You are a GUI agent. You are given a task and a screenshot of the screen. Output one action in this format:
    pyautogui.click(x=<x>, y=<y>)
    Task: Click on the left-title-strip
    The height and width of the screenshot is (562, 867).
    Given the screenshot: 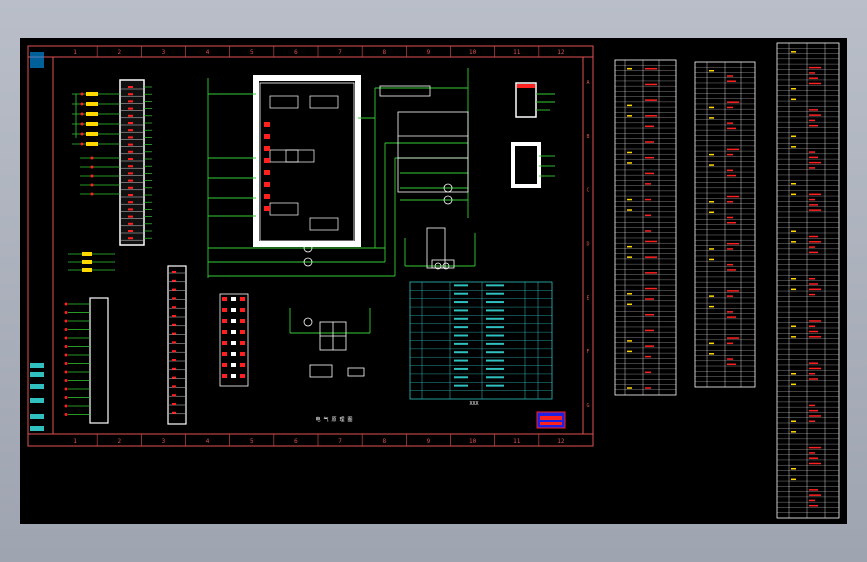 What is the action you would take?
    pyautogui.click(x=37, y=241)
    